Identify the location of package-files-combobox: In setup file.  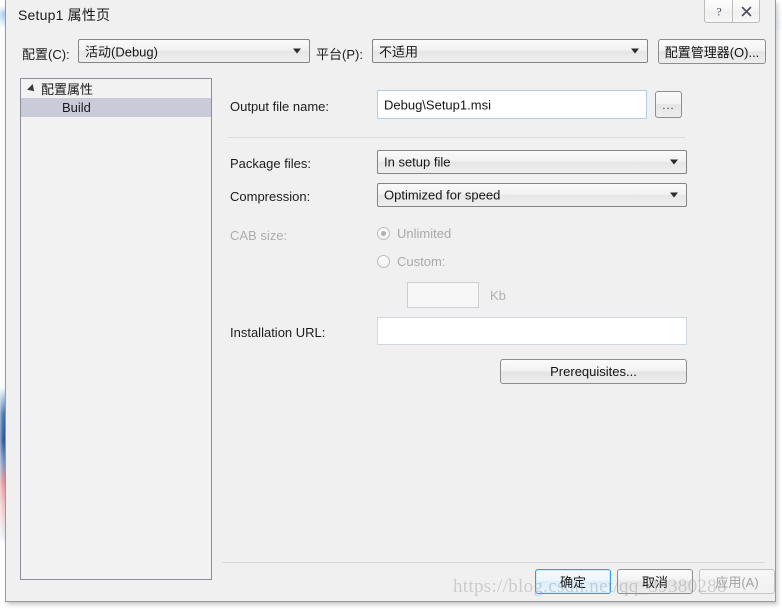
(532, 162).